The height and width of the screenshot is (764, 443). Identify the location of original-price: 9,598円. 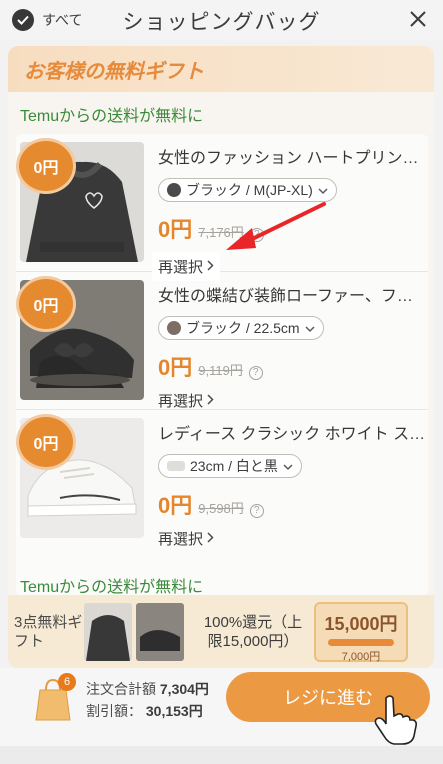
(221, 508).